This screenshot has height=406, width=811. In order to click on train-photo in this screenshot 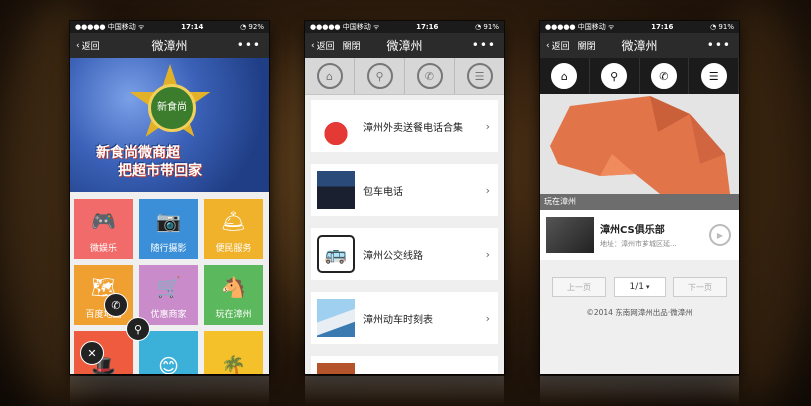, I will do `click(336, 318)`.